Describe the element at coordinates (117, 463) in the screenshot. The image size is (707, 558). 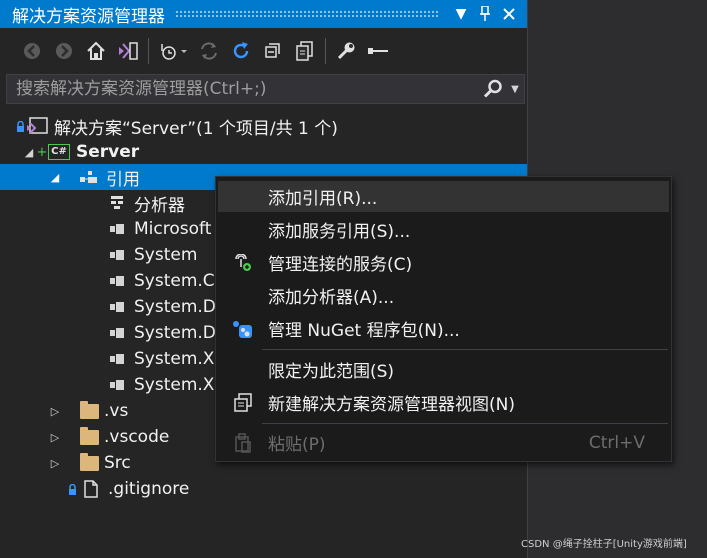
I see `folder-label: Src` at that location.